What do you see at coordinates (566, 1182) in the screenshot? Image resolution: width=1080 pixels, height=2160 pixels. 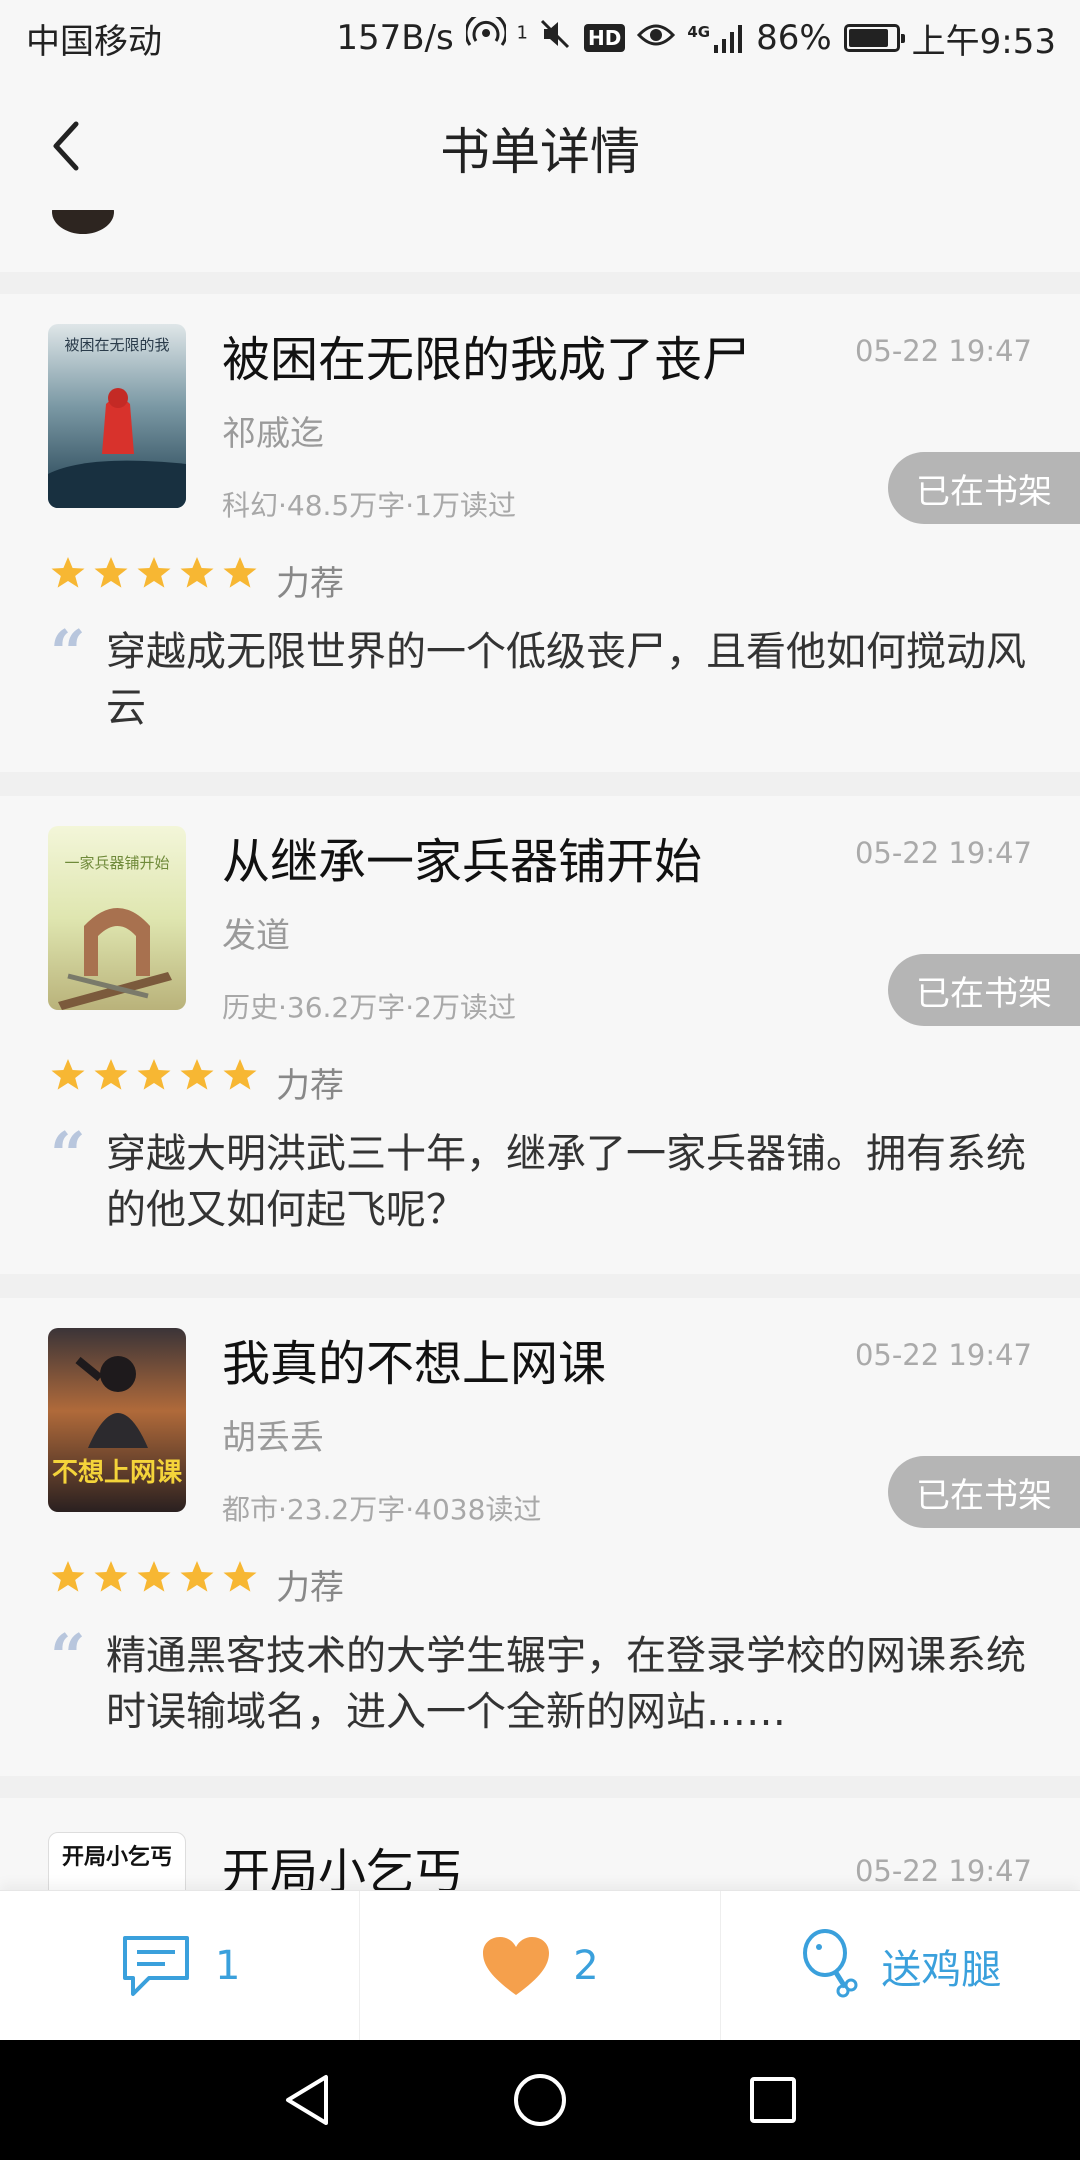 I see `book-description: 穿越大明洪武三十年，继承了一家兵器铺。拥有系统的他又如何起飞呢？` at bounding box center [566, 1182].